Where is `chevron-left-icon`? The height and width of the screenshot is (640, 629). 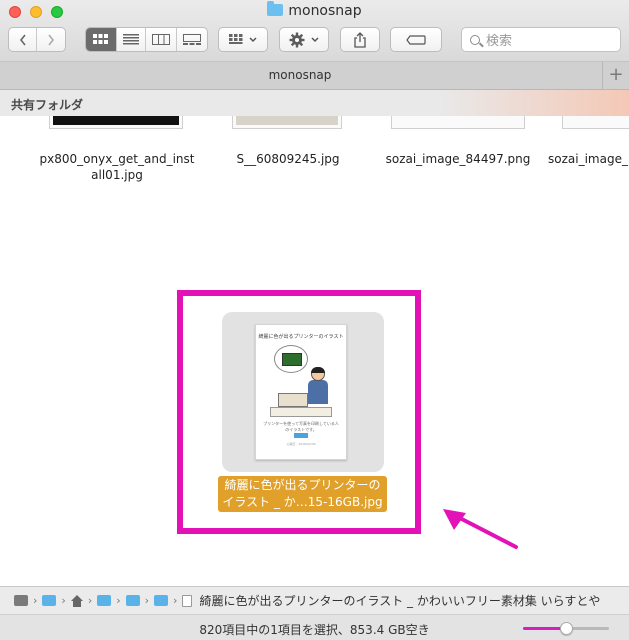
chevron-left-icon is located at coordinates (22, 39).